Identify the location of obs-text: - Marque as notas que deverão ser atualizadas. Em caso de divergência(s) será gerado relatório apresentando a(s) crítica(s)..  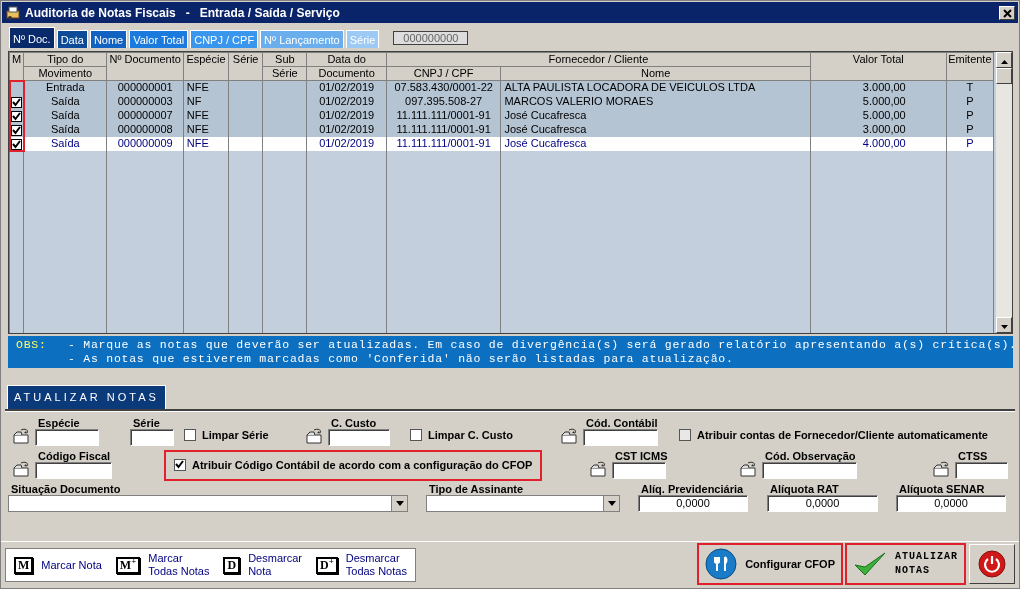
(542, 345).